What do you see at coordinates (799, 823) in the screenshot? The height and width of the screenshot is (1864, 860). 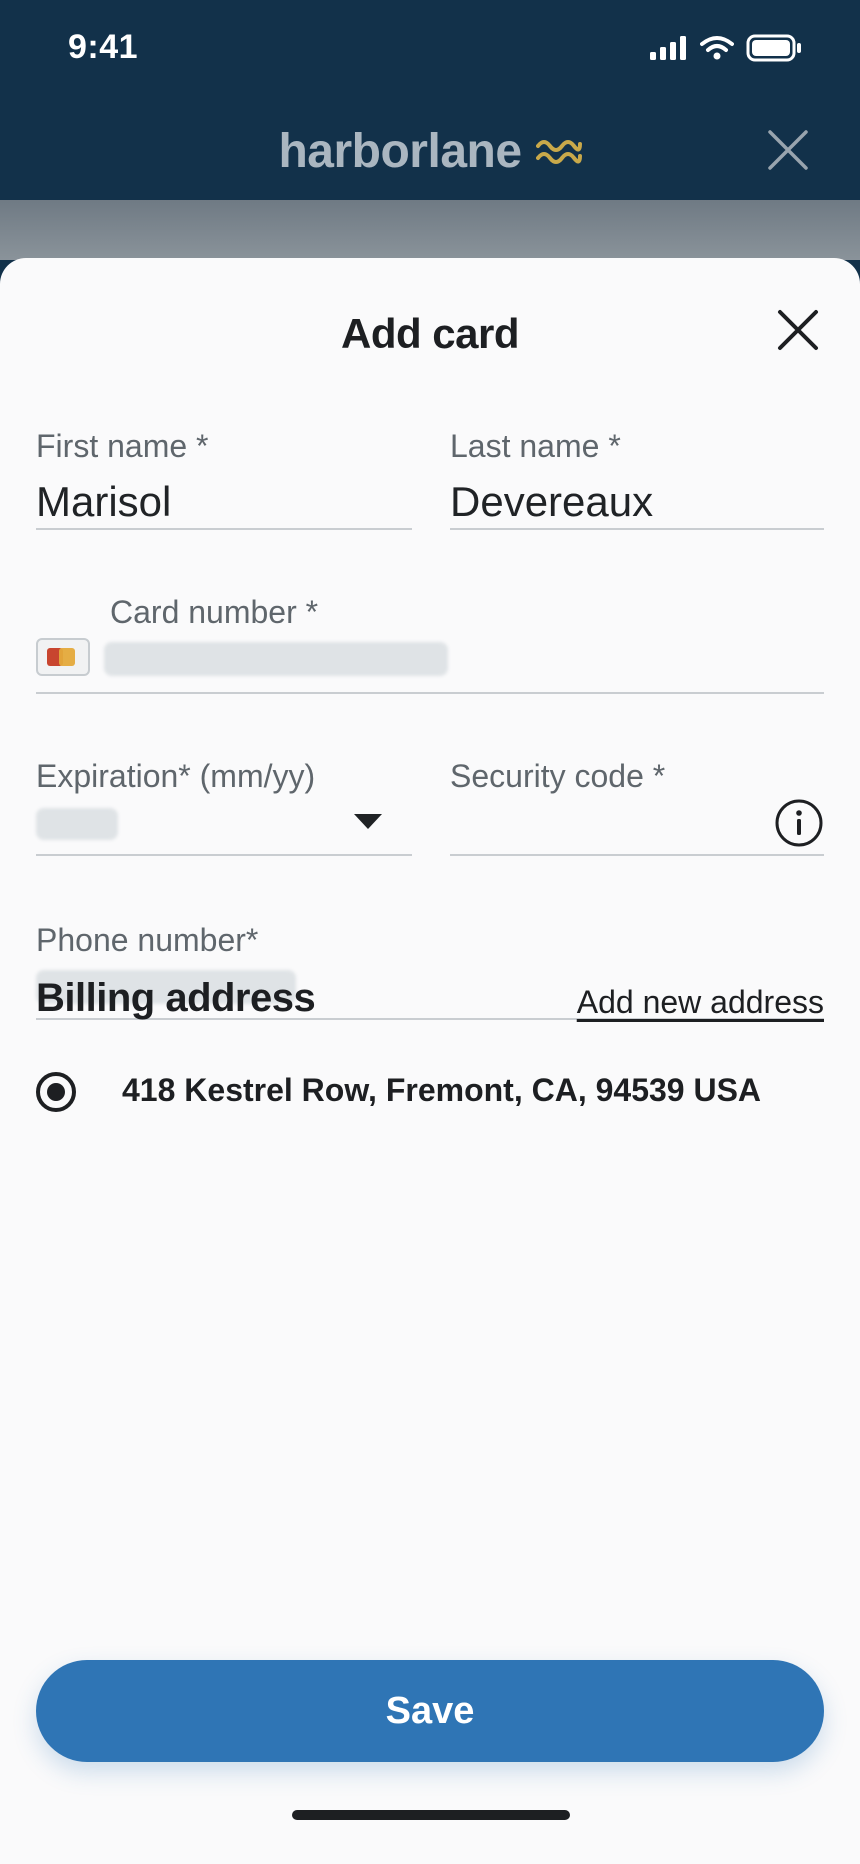 I see `info-icon` at bounding box center [799, 823].